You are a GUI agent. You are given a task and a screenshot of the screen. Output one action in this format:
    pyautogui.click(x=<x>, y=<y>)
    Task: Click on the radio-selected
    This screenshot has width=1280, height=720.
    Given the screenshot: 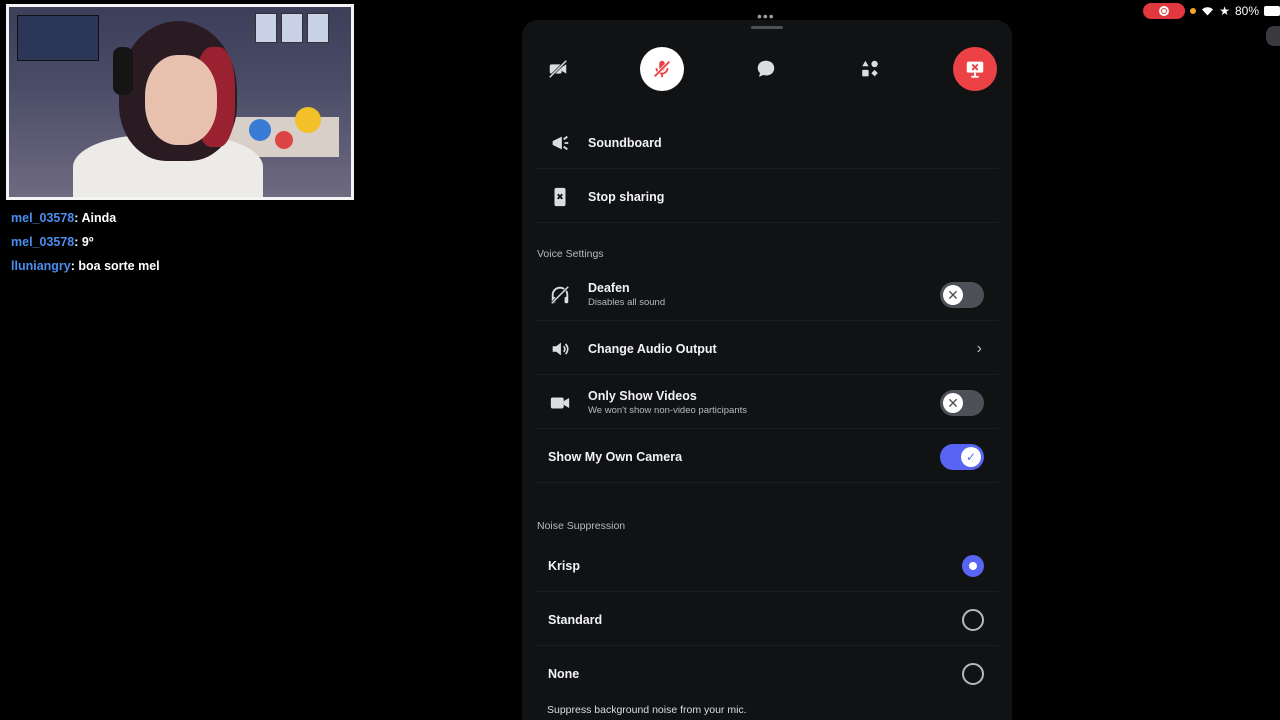 What is the action you would take?
    pyautogui.click(x=973, y=565)
    